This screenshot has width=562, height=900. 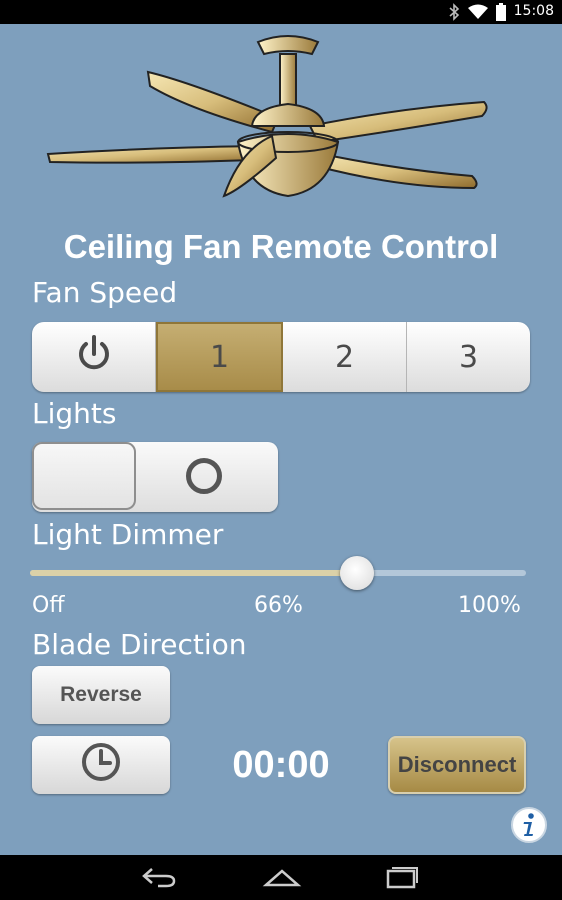 What do you see at coordinates (281, 765) in the screenshot?
I see `timer-display: 00:00` at bounding box center [281, 765].